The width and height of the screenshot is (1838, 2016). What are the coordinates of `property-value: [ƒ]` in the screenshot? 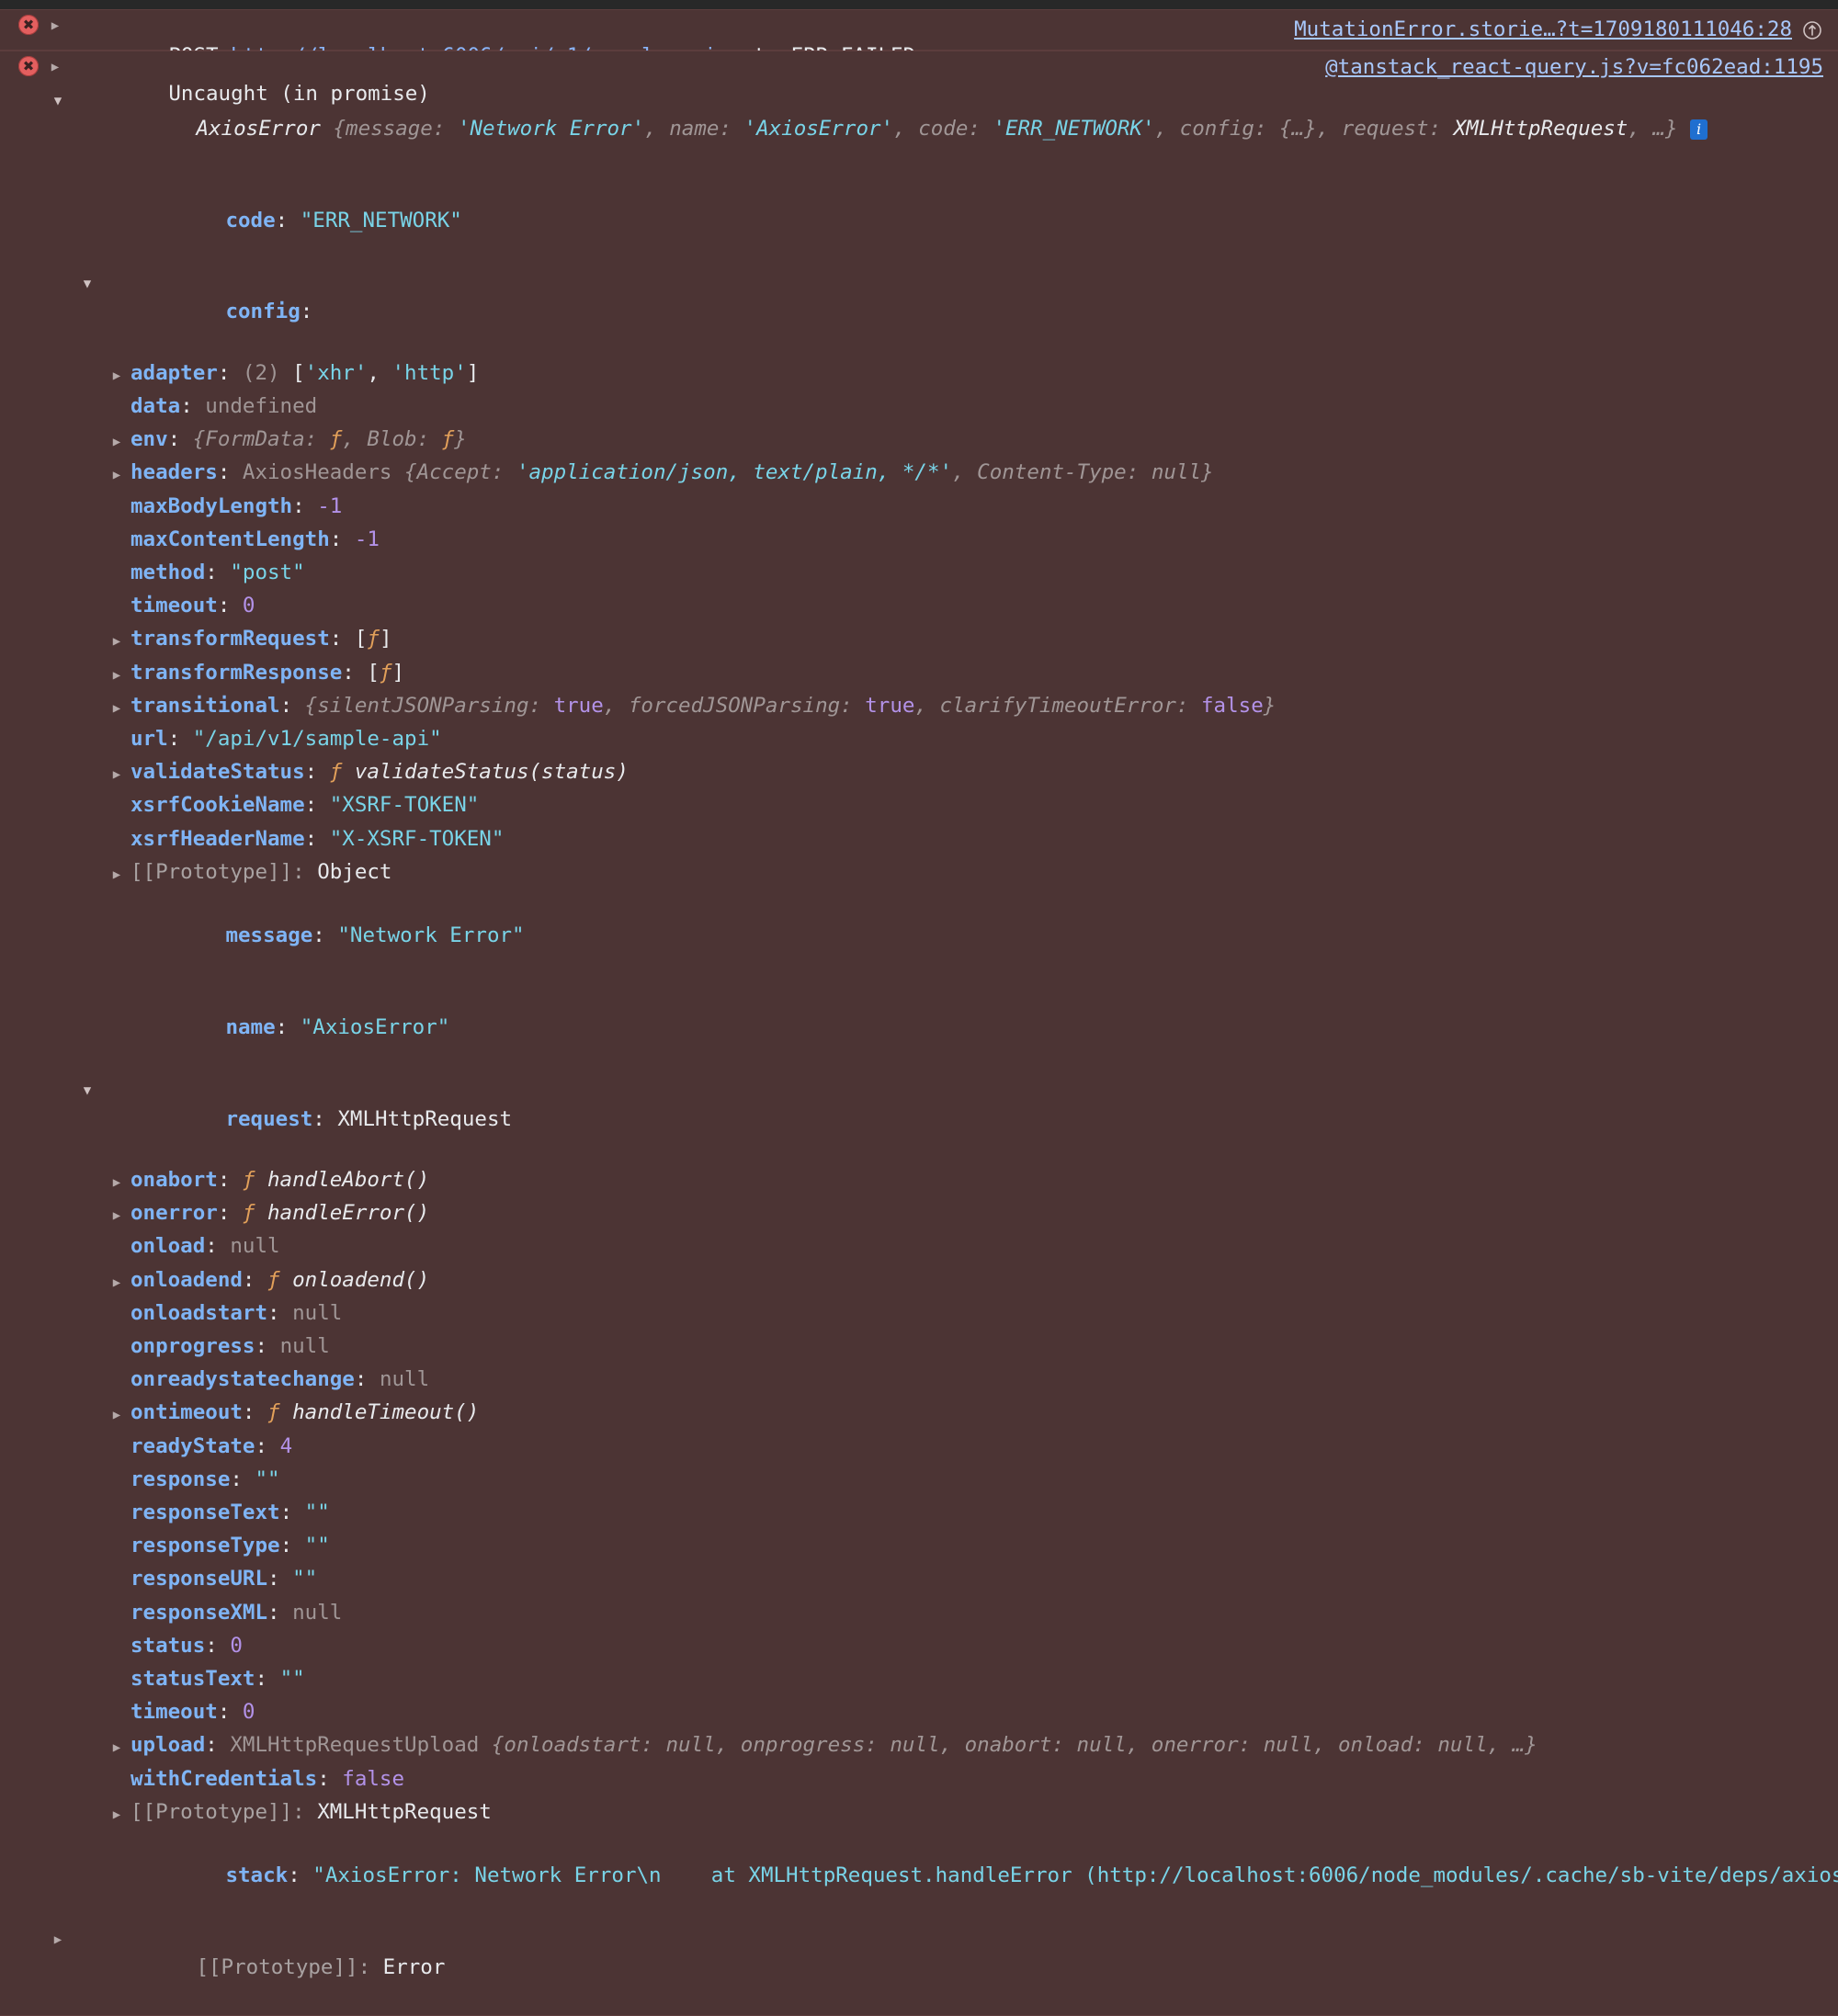 It's located at (386, 672).